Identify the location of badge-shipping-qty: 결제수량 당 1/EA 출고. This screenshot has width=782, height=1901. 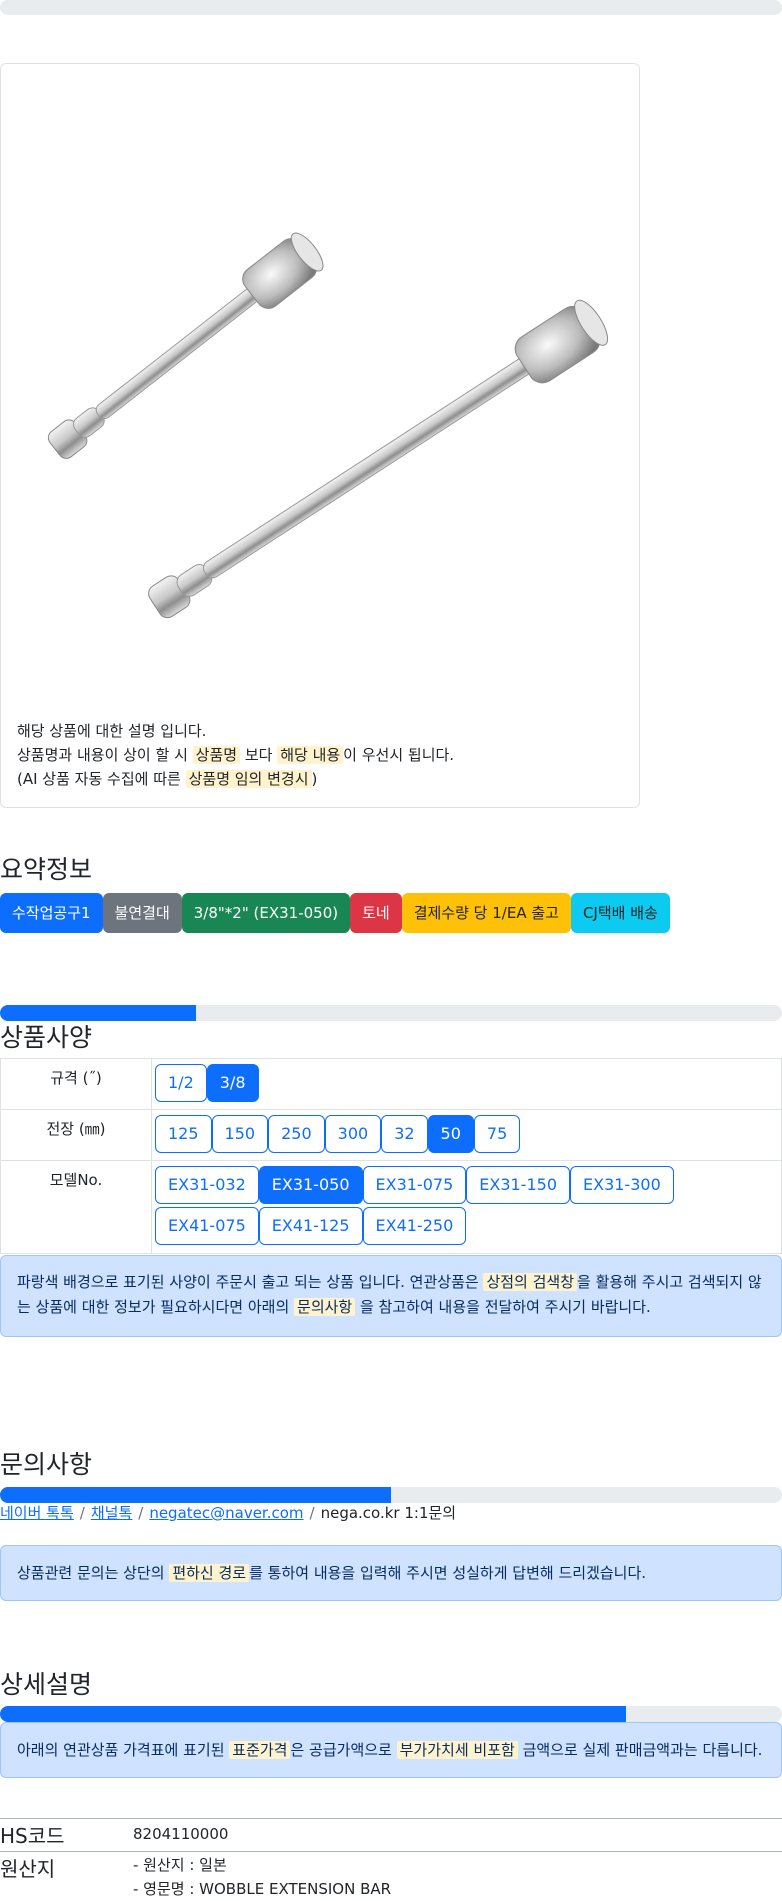
(486, 913).